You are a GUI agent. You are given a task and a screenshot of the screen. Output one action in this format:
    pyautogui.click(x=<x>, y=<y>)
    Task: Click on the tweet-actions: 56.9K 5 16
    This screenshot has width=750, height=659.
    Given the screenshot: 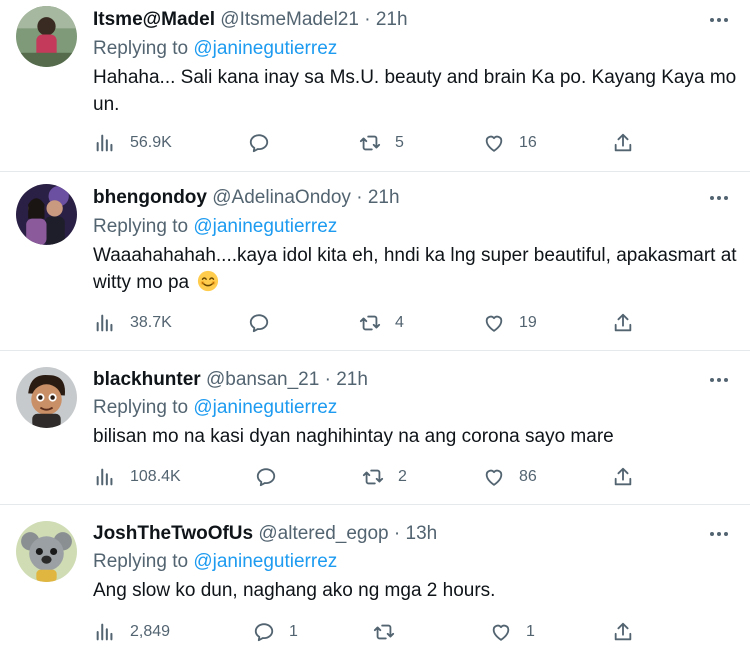 What is the action you would take?
    pyautogui.click(x=375, y=143)
    